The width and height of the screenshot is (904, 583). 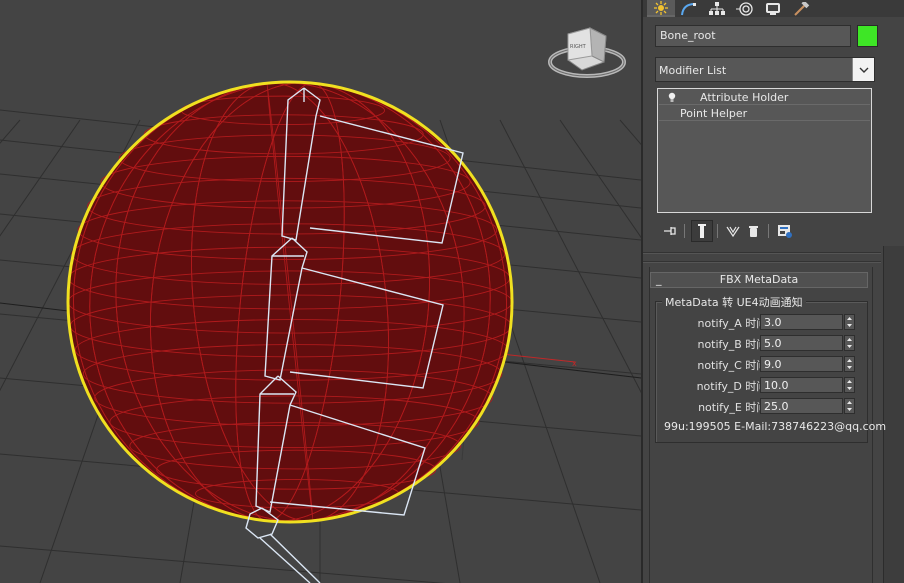 I want to click on panel-scrollbar, so click(x=893, y=414).